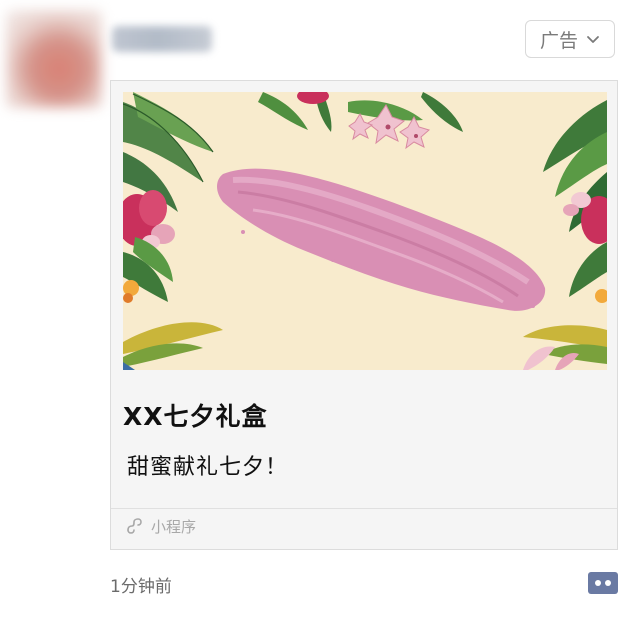 The height and width of the screenshot is (624, 640). I want to click on card-divider, so click(364, 508).